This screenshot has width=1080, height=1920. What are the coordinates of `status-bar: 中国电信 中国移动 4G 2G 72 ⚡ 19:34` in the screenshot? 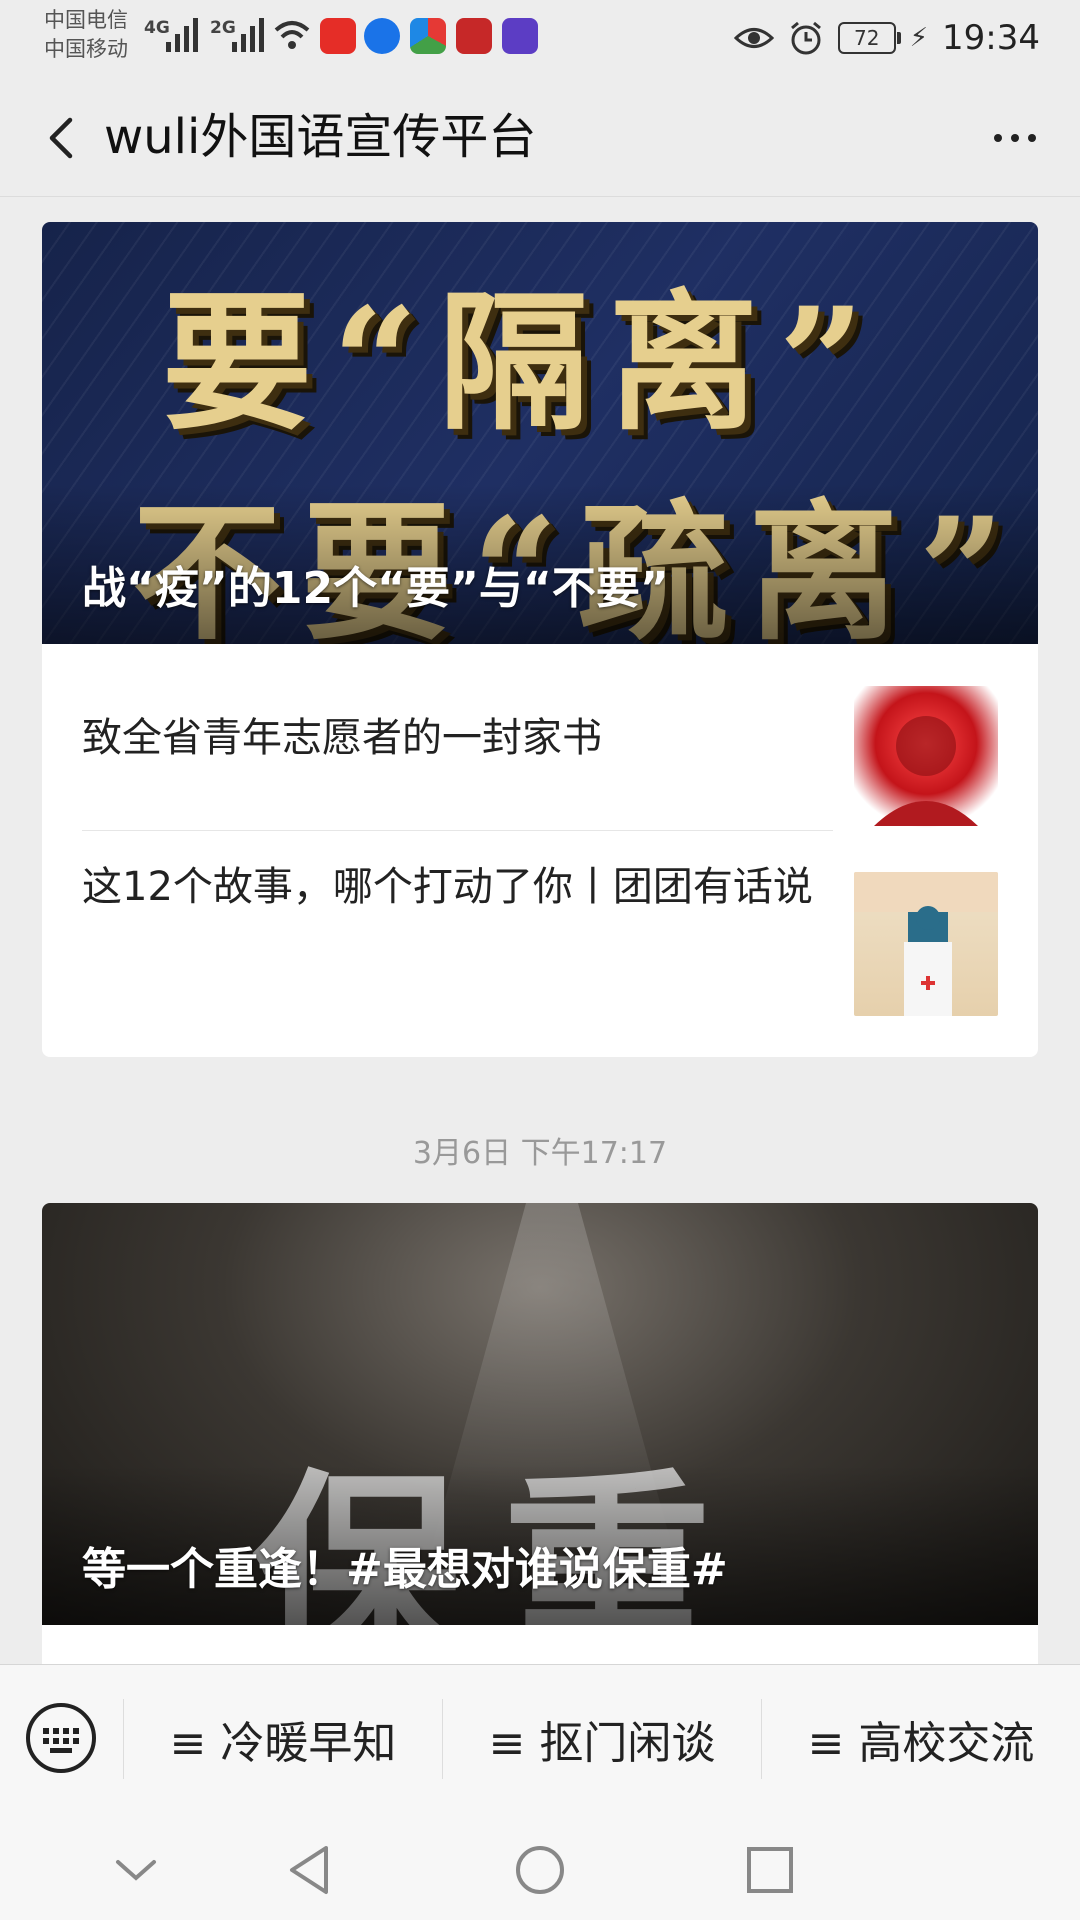 It's located at (540, 40).